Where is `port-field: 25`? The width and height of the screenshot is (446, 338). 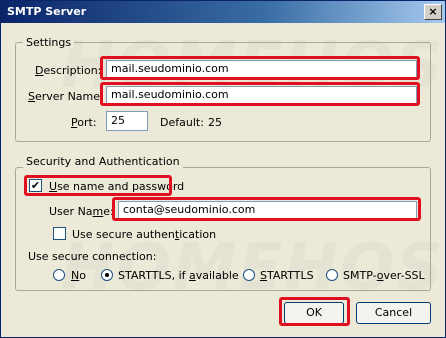
port-field: 25 is located at coordinates (127, 121).